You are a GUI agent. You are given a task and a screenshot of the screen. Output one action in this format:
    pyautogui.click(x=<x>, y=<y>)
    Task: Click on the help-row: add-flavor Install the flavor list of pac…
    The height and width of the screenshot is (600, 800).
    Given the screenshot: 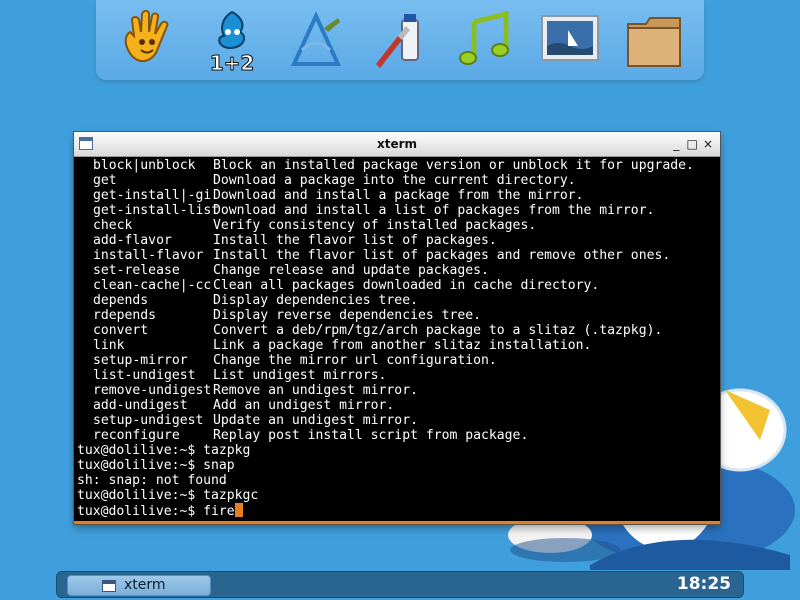 What is the action you would take?
    pyautogui.click(x=397, y=240)
    